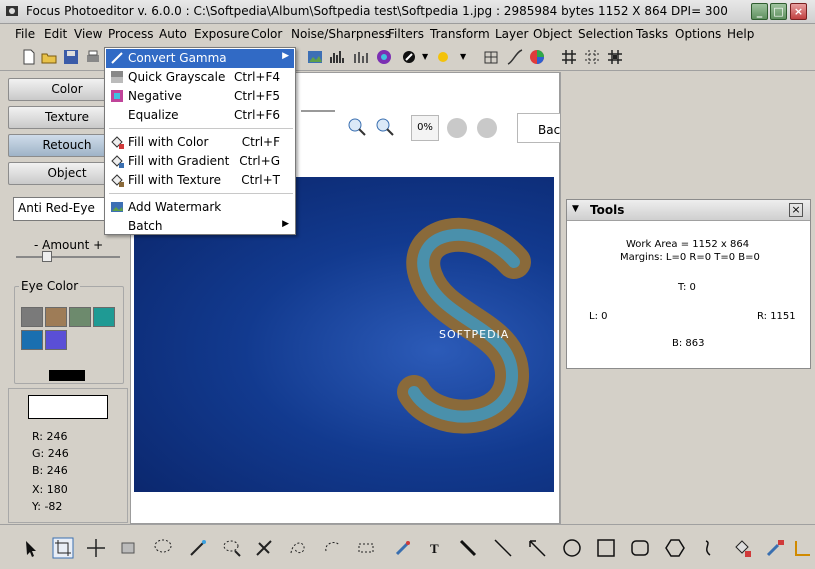  I want to click on back-nav-icon, so click(457, 128).